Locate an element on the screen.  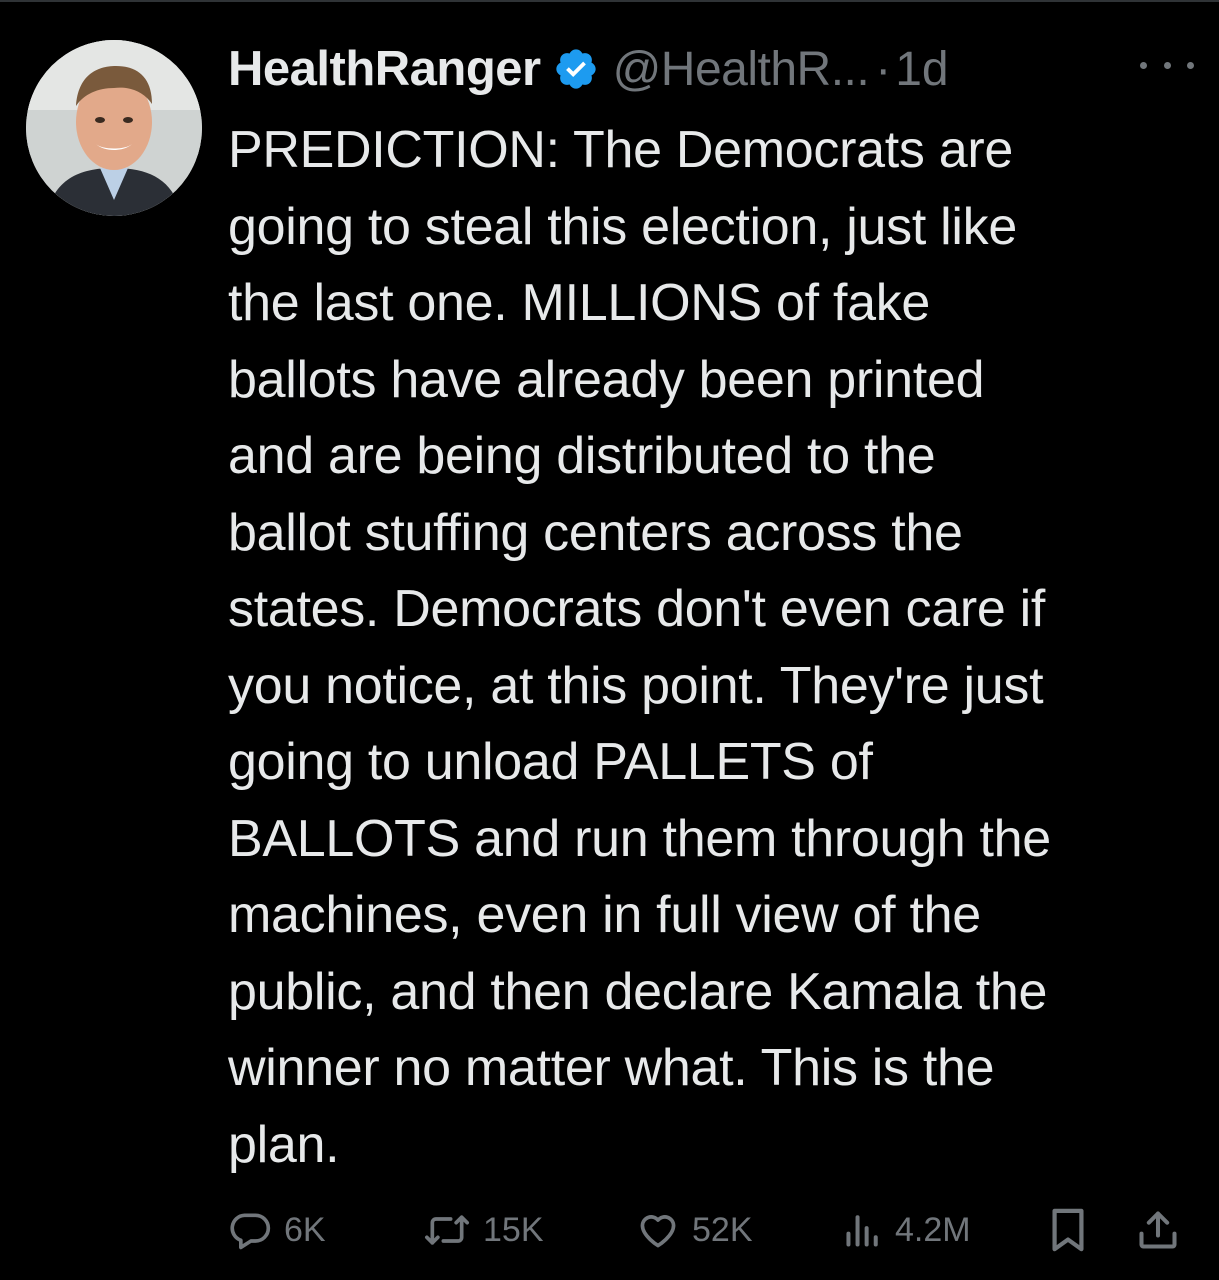
tweet-text-line: plan. is located at coordinates (284, 1144).